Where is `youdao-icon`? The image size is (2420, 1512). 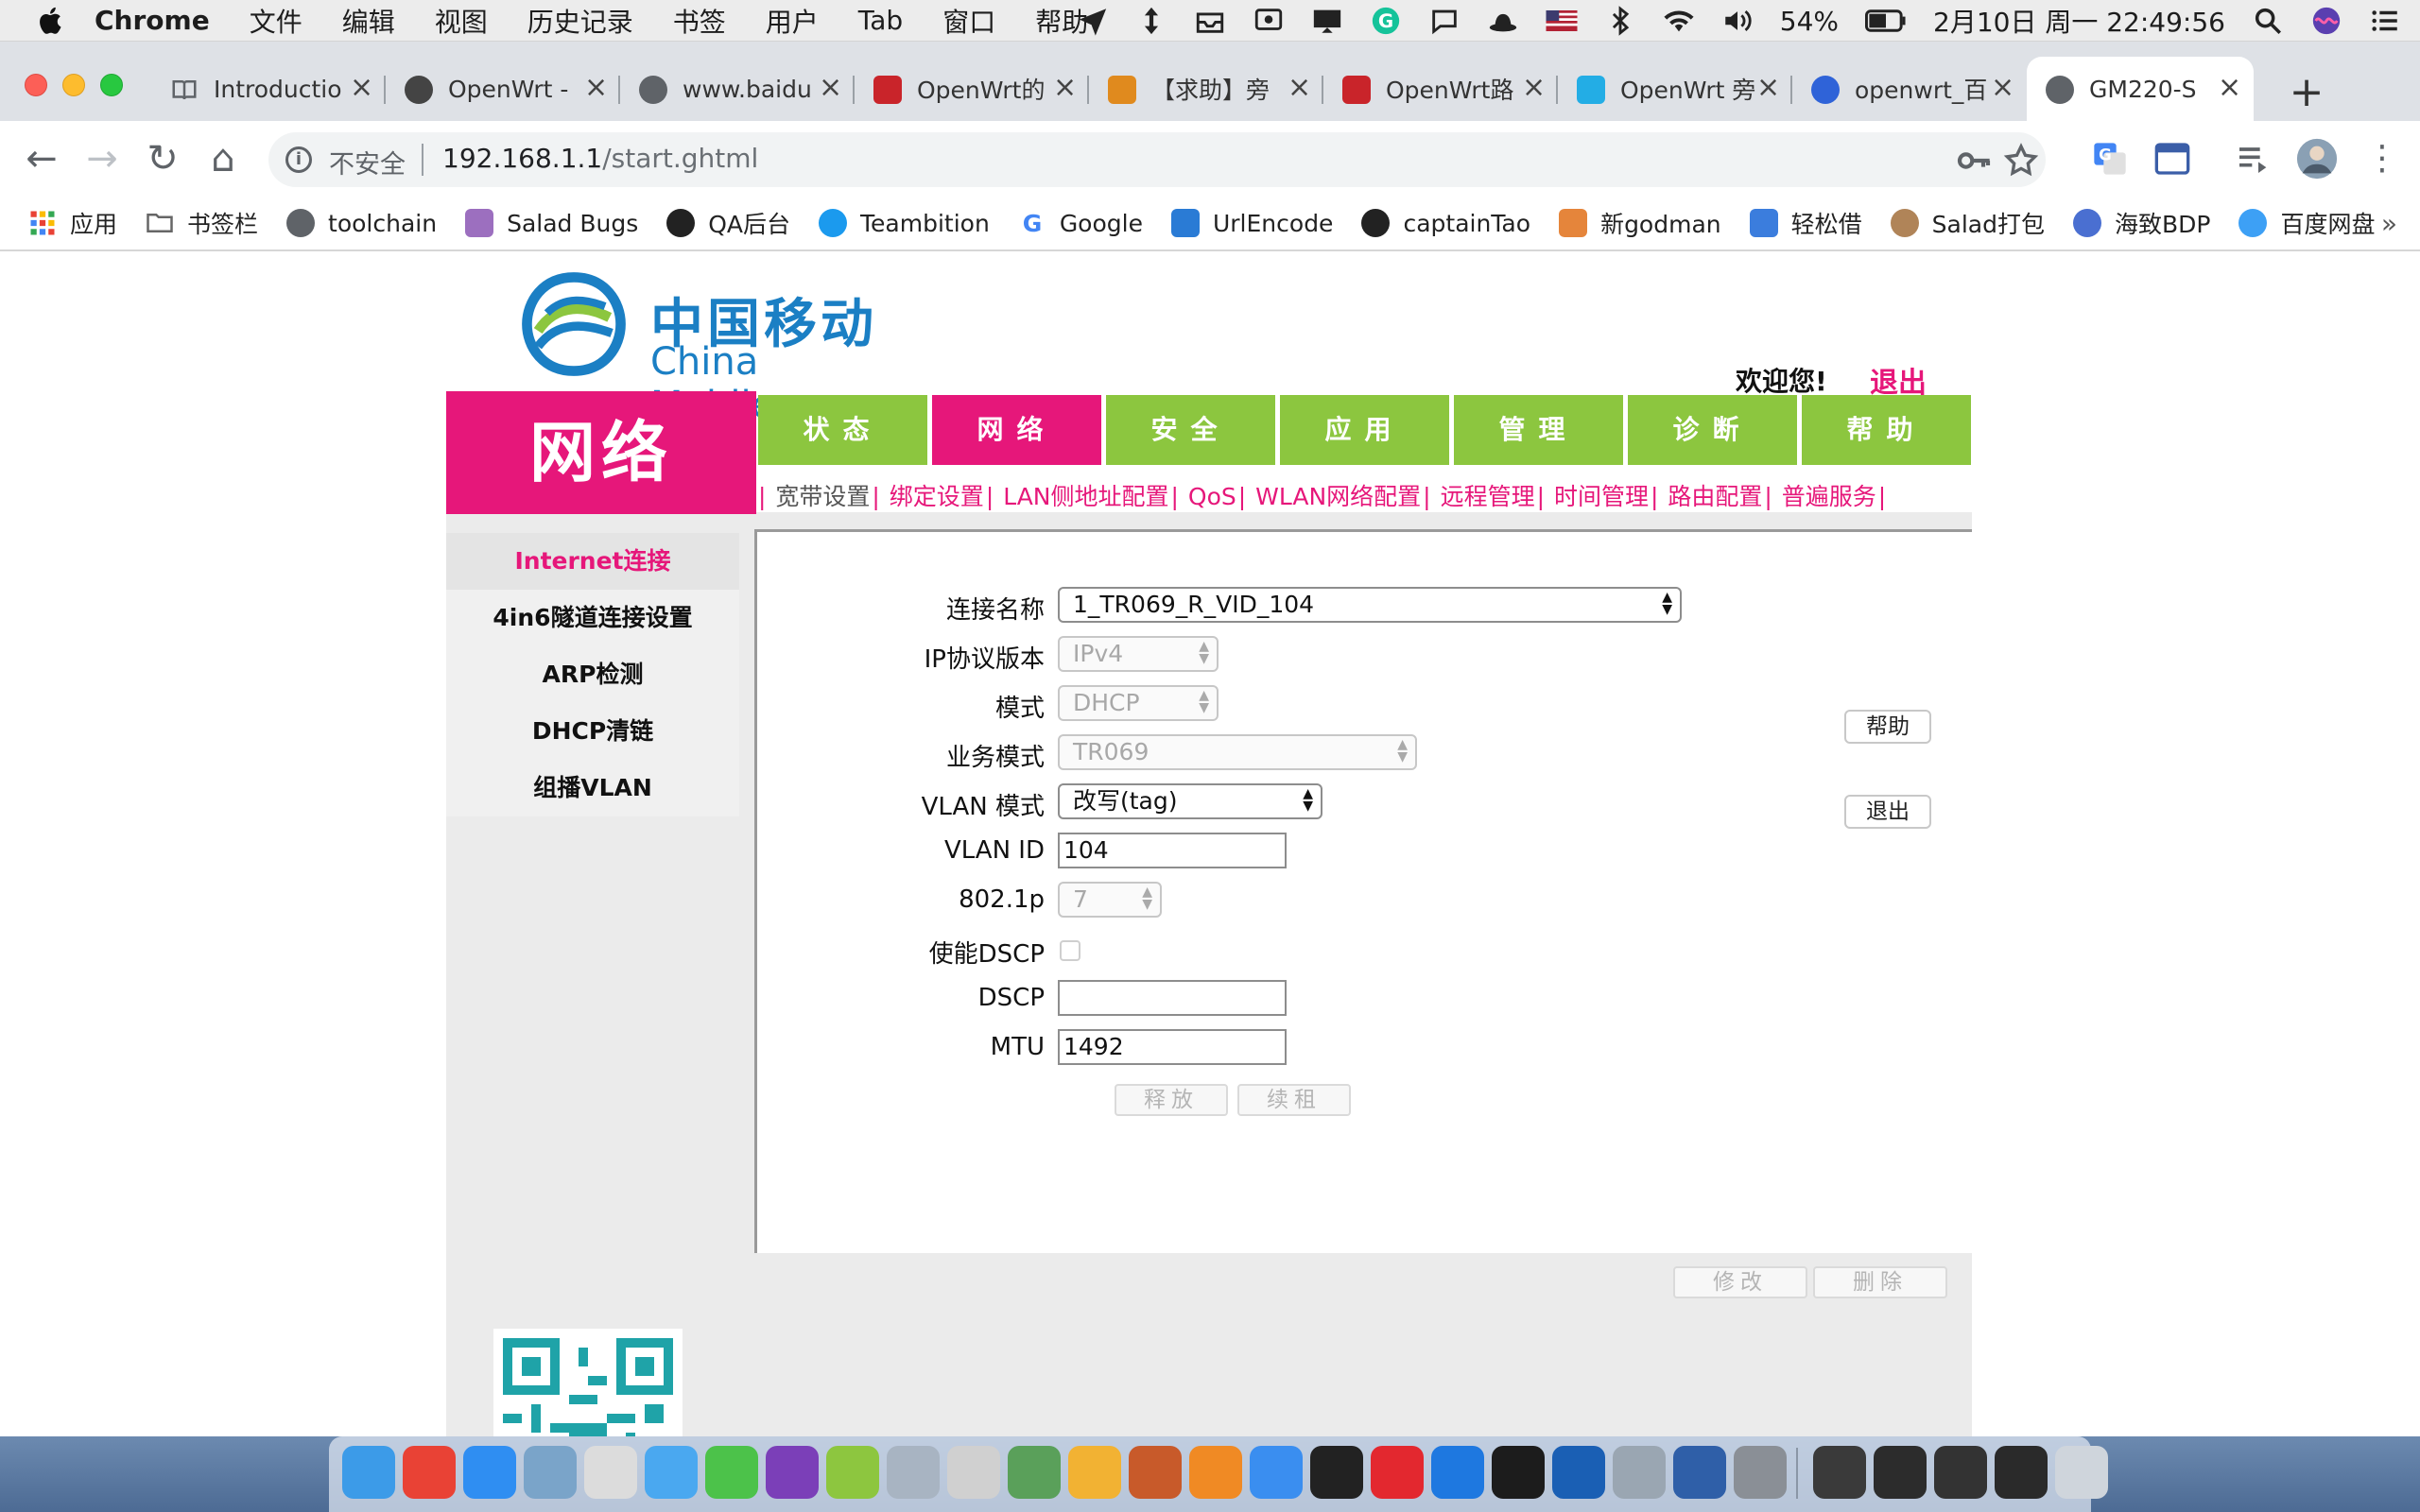 youdao-icon is located at coordinates (1397, 1472).